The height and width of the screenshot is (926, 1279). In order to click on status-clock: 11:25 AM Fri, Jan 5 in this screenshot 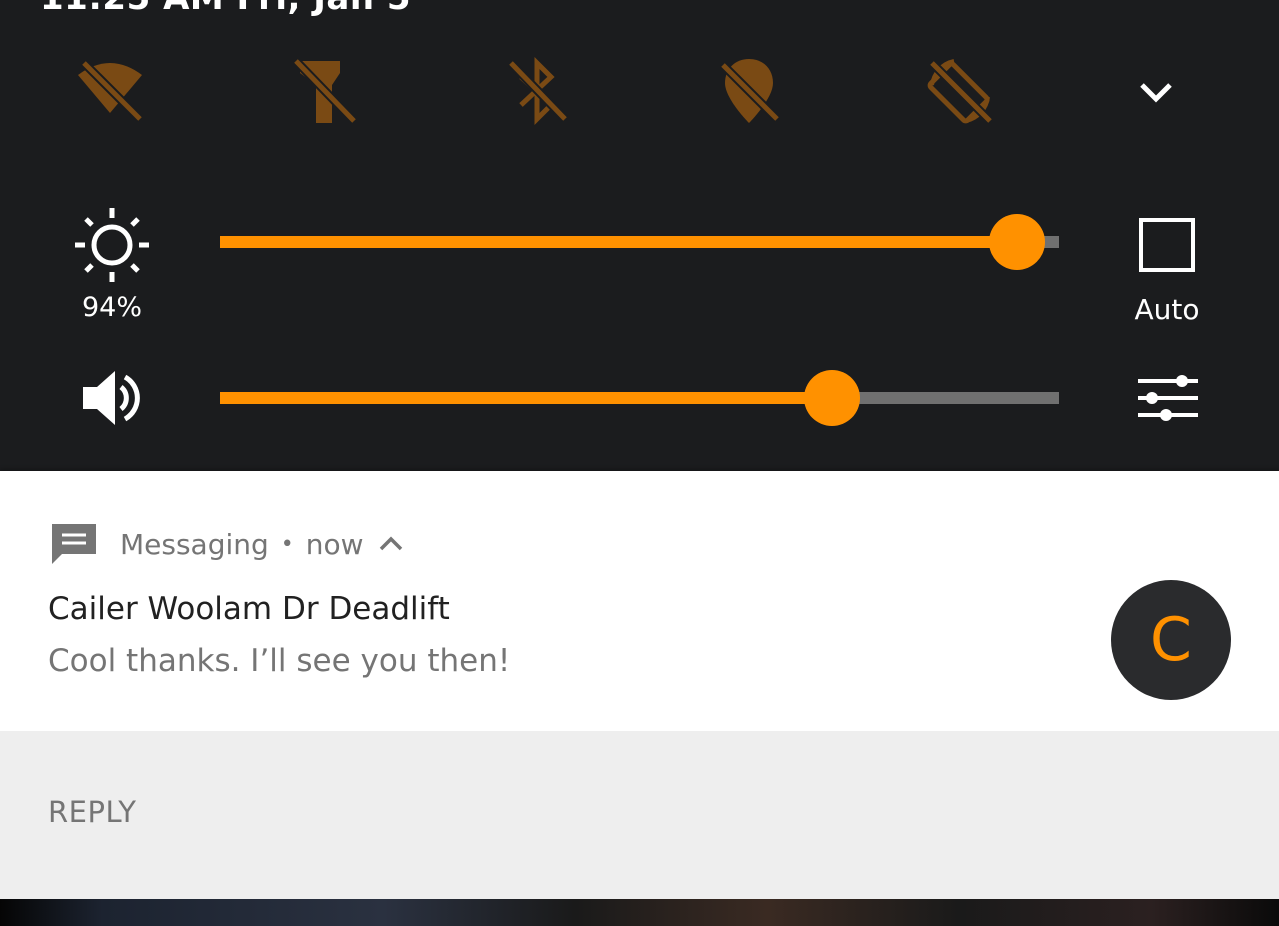, I will do `click(225, 9)`.